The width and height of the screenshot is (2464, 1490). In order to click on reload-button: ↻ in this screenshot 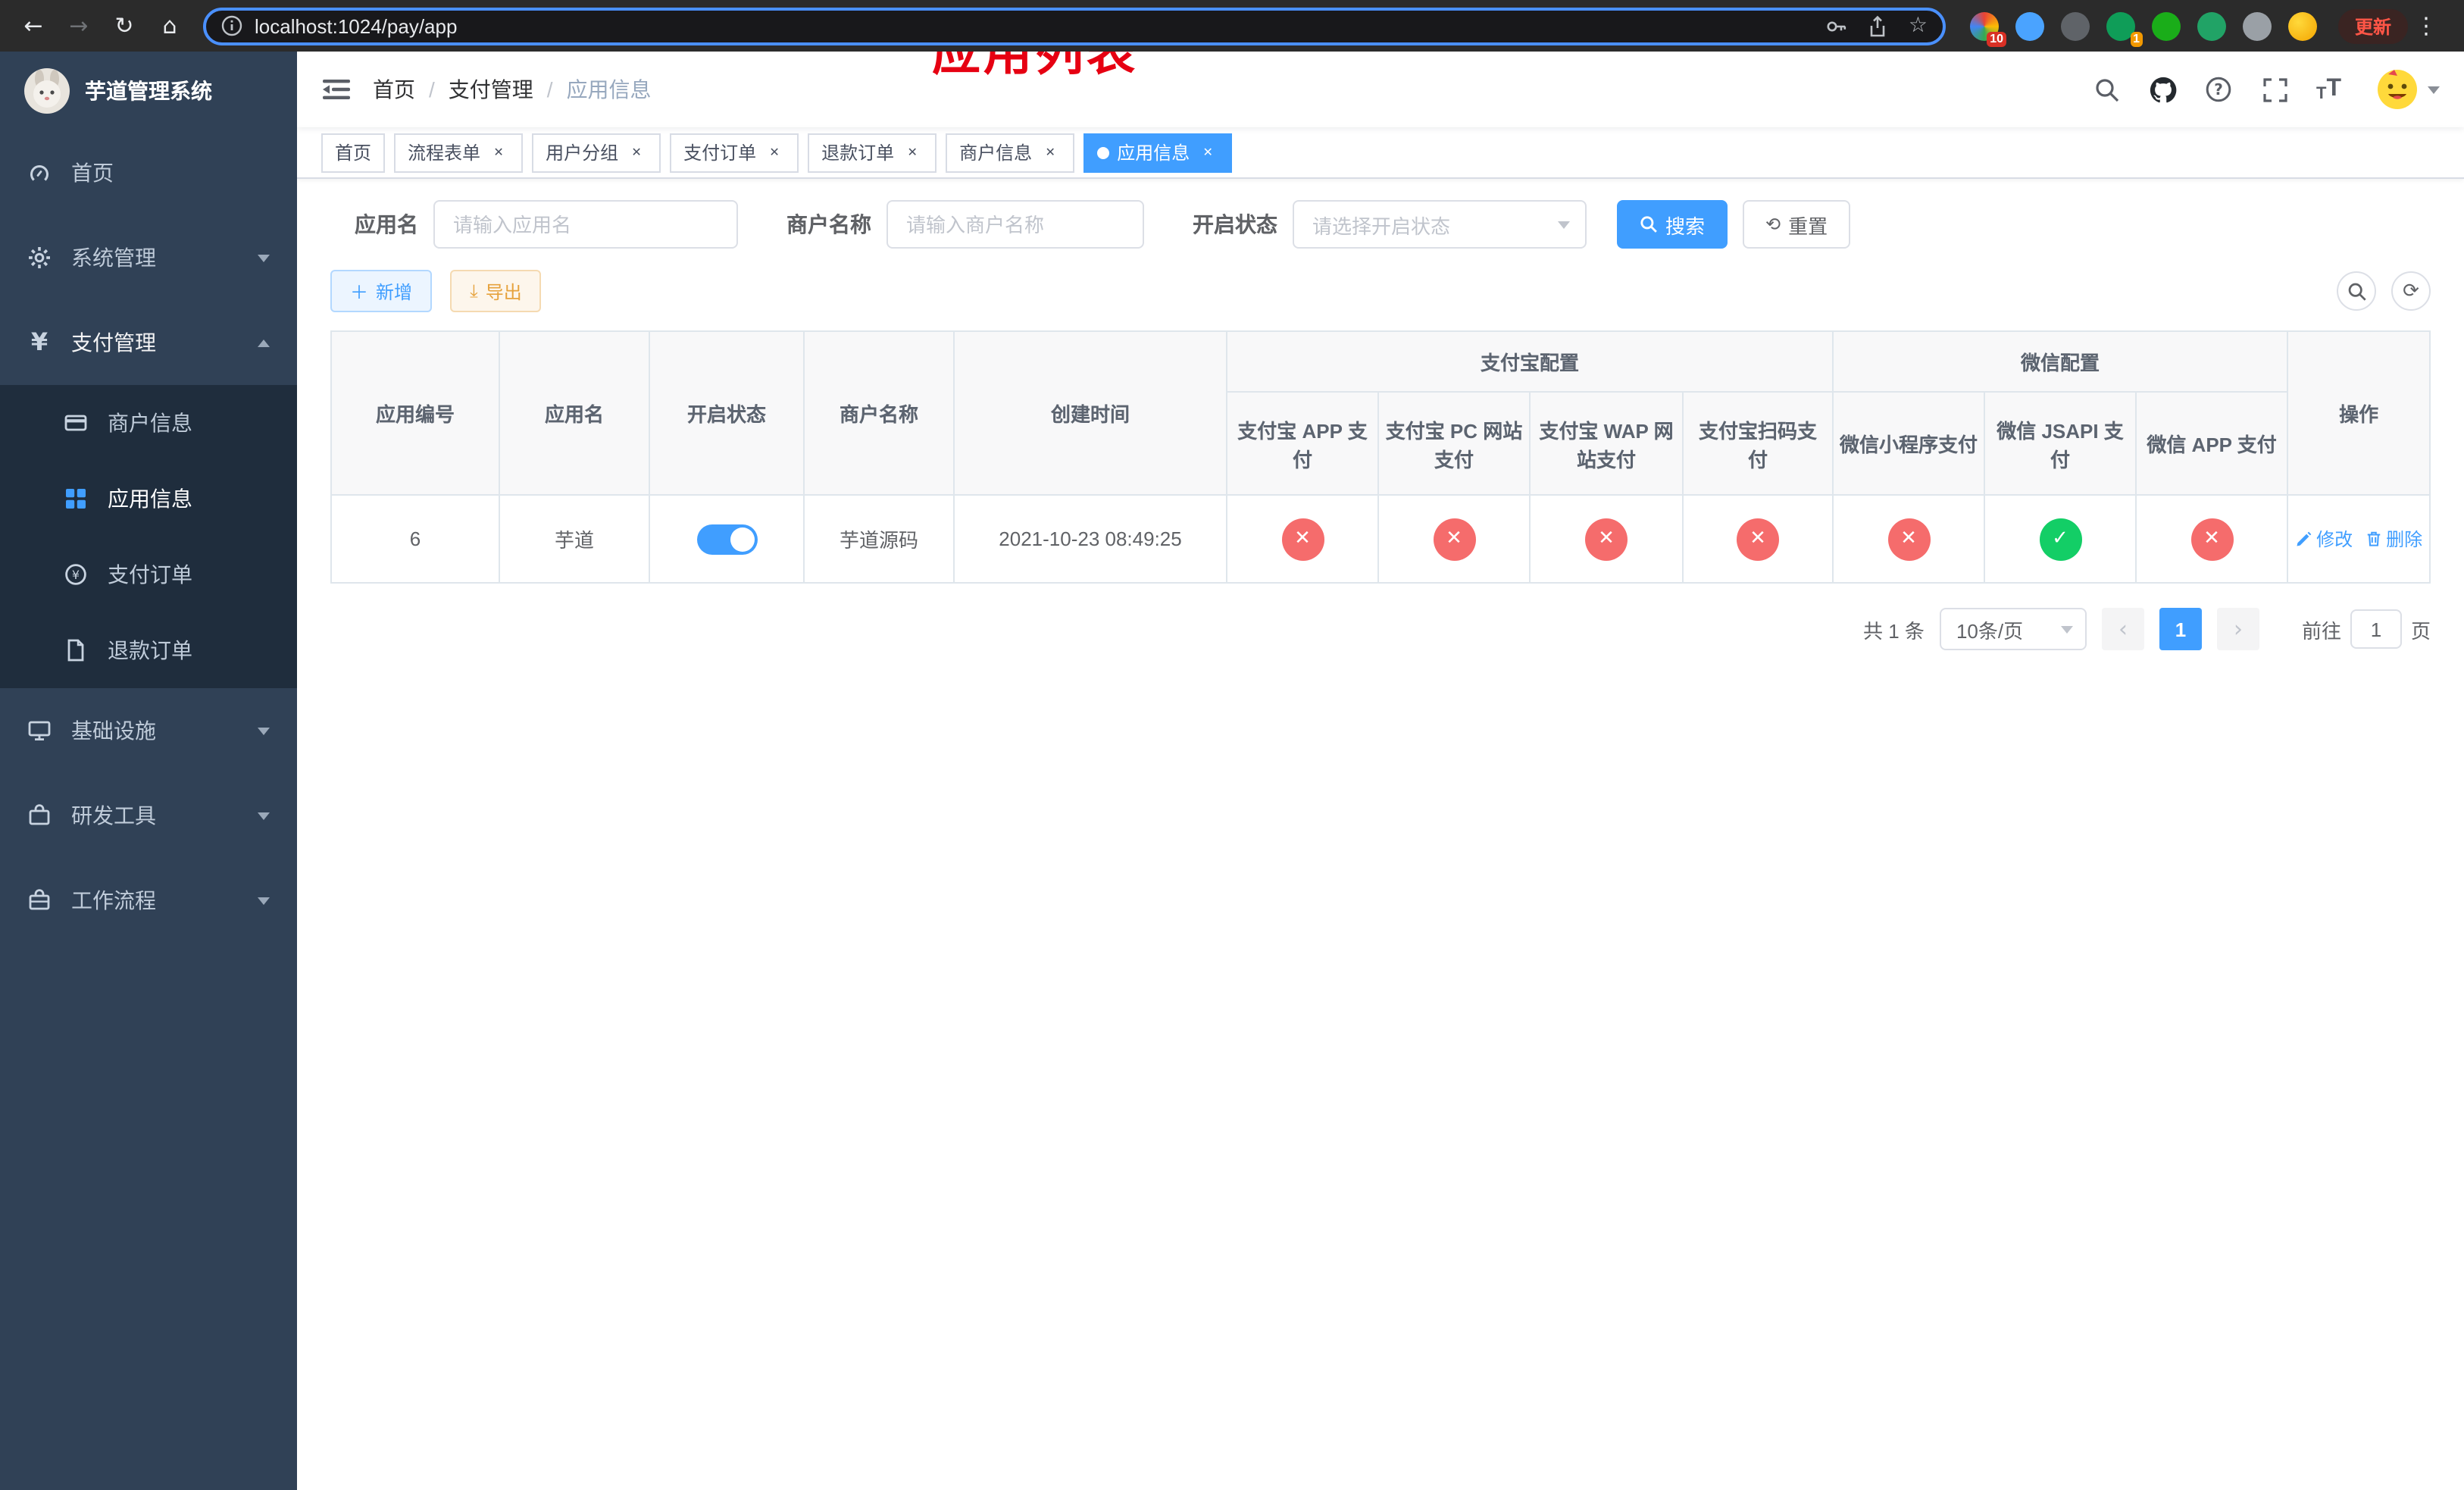, I will do `click(124, 26)`.